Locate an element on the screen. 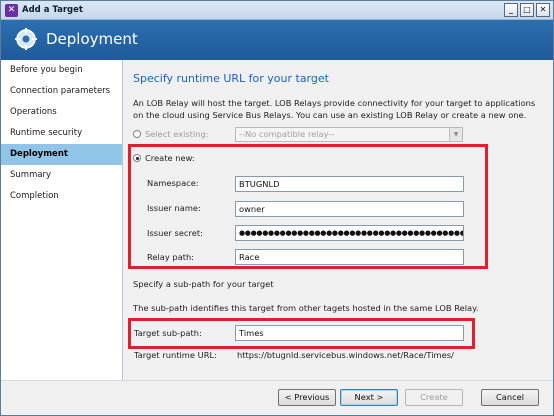 This screenshot has height=416, width=554. create-new-radio is located at coordinates (137, 158).